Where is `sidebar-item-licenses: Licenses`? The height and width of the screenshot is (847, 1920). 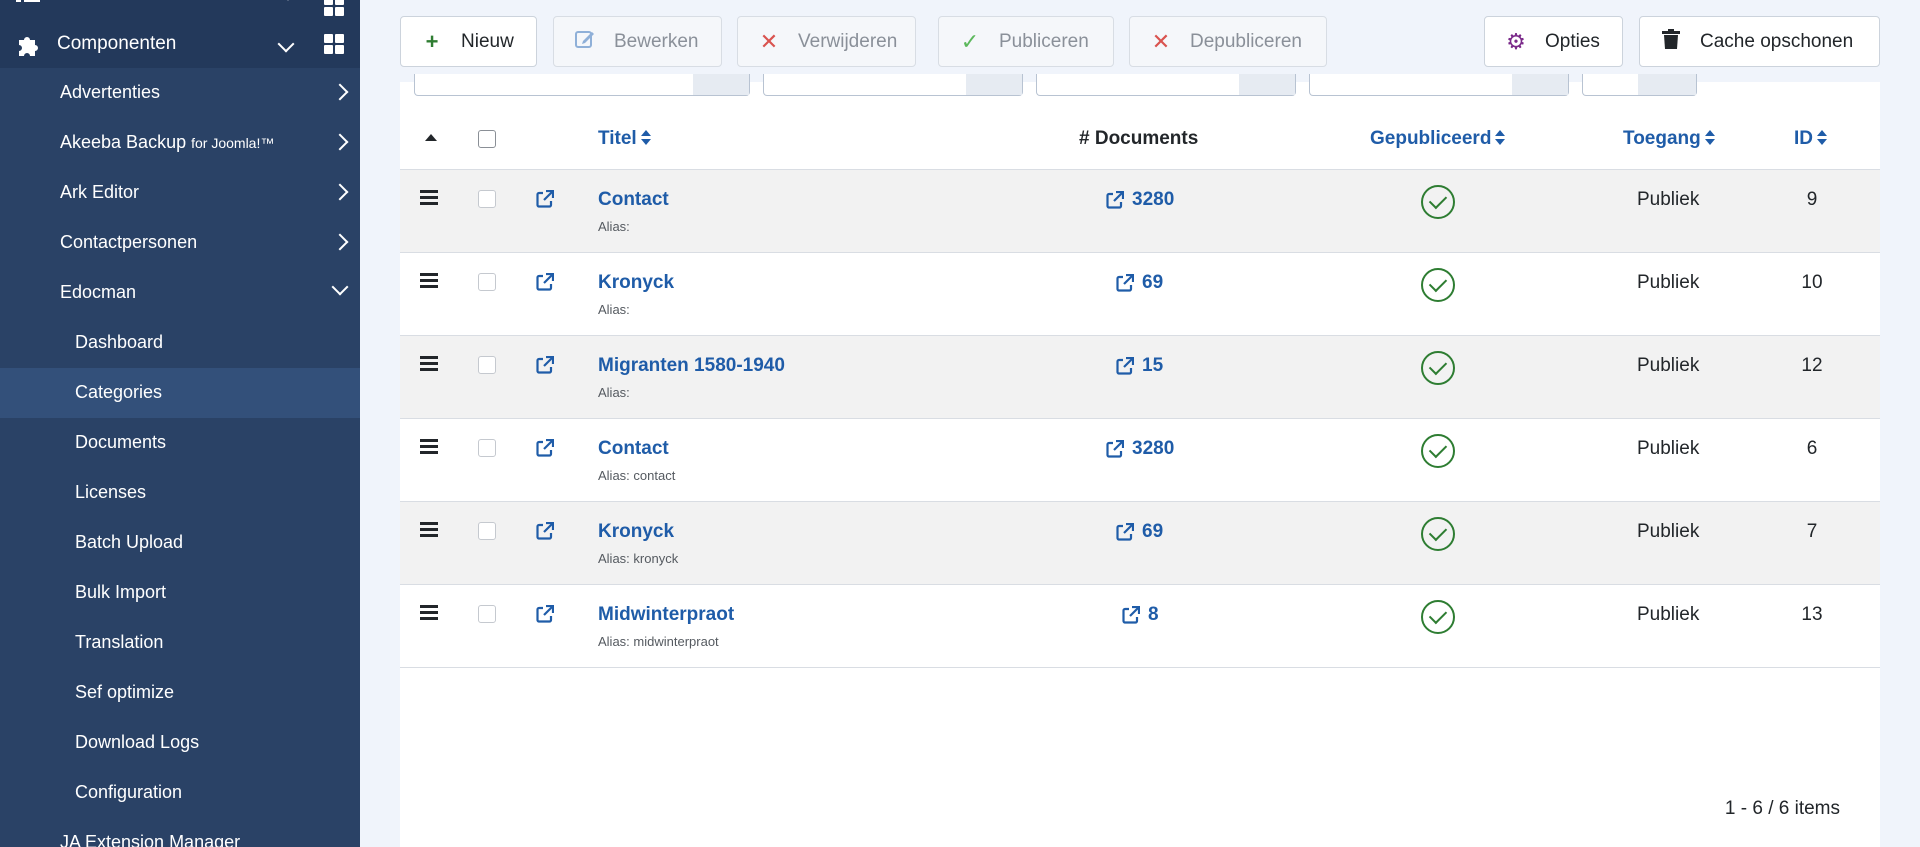 sidebar-item-licenses: Licenses is located at coordinates (180, 493).